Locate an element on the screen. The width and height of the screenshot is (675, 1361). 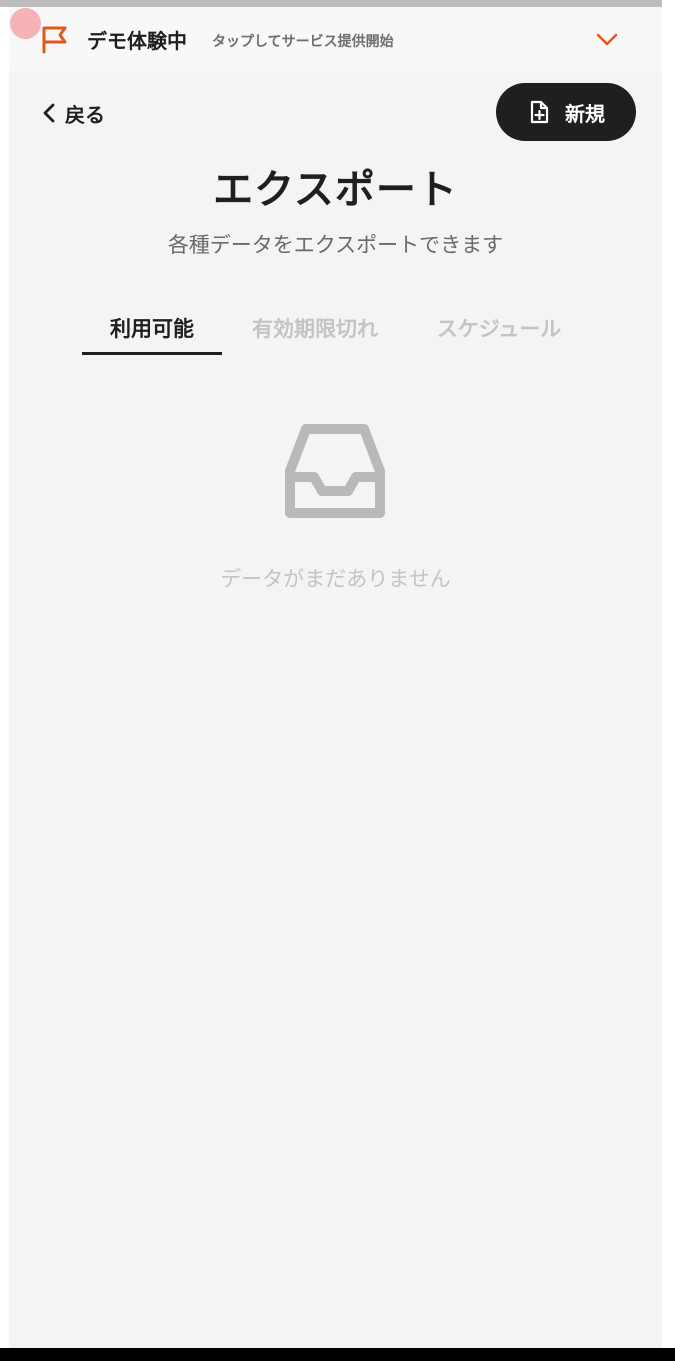
new-button-label: 新規 is located at coordinates (585, 113).